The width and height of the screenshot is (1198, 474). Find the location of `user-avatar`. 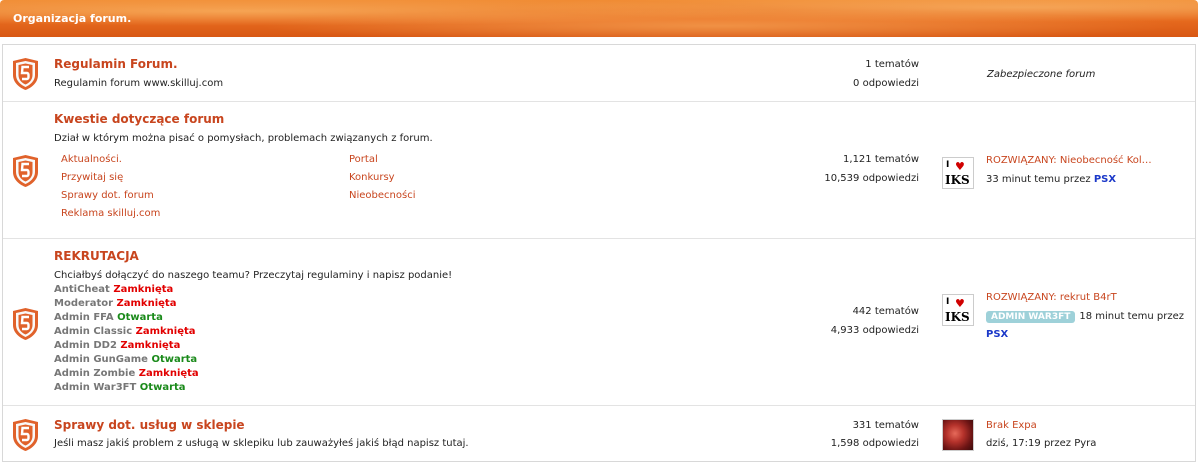

user-avatar is located at coordinates (958, 435).